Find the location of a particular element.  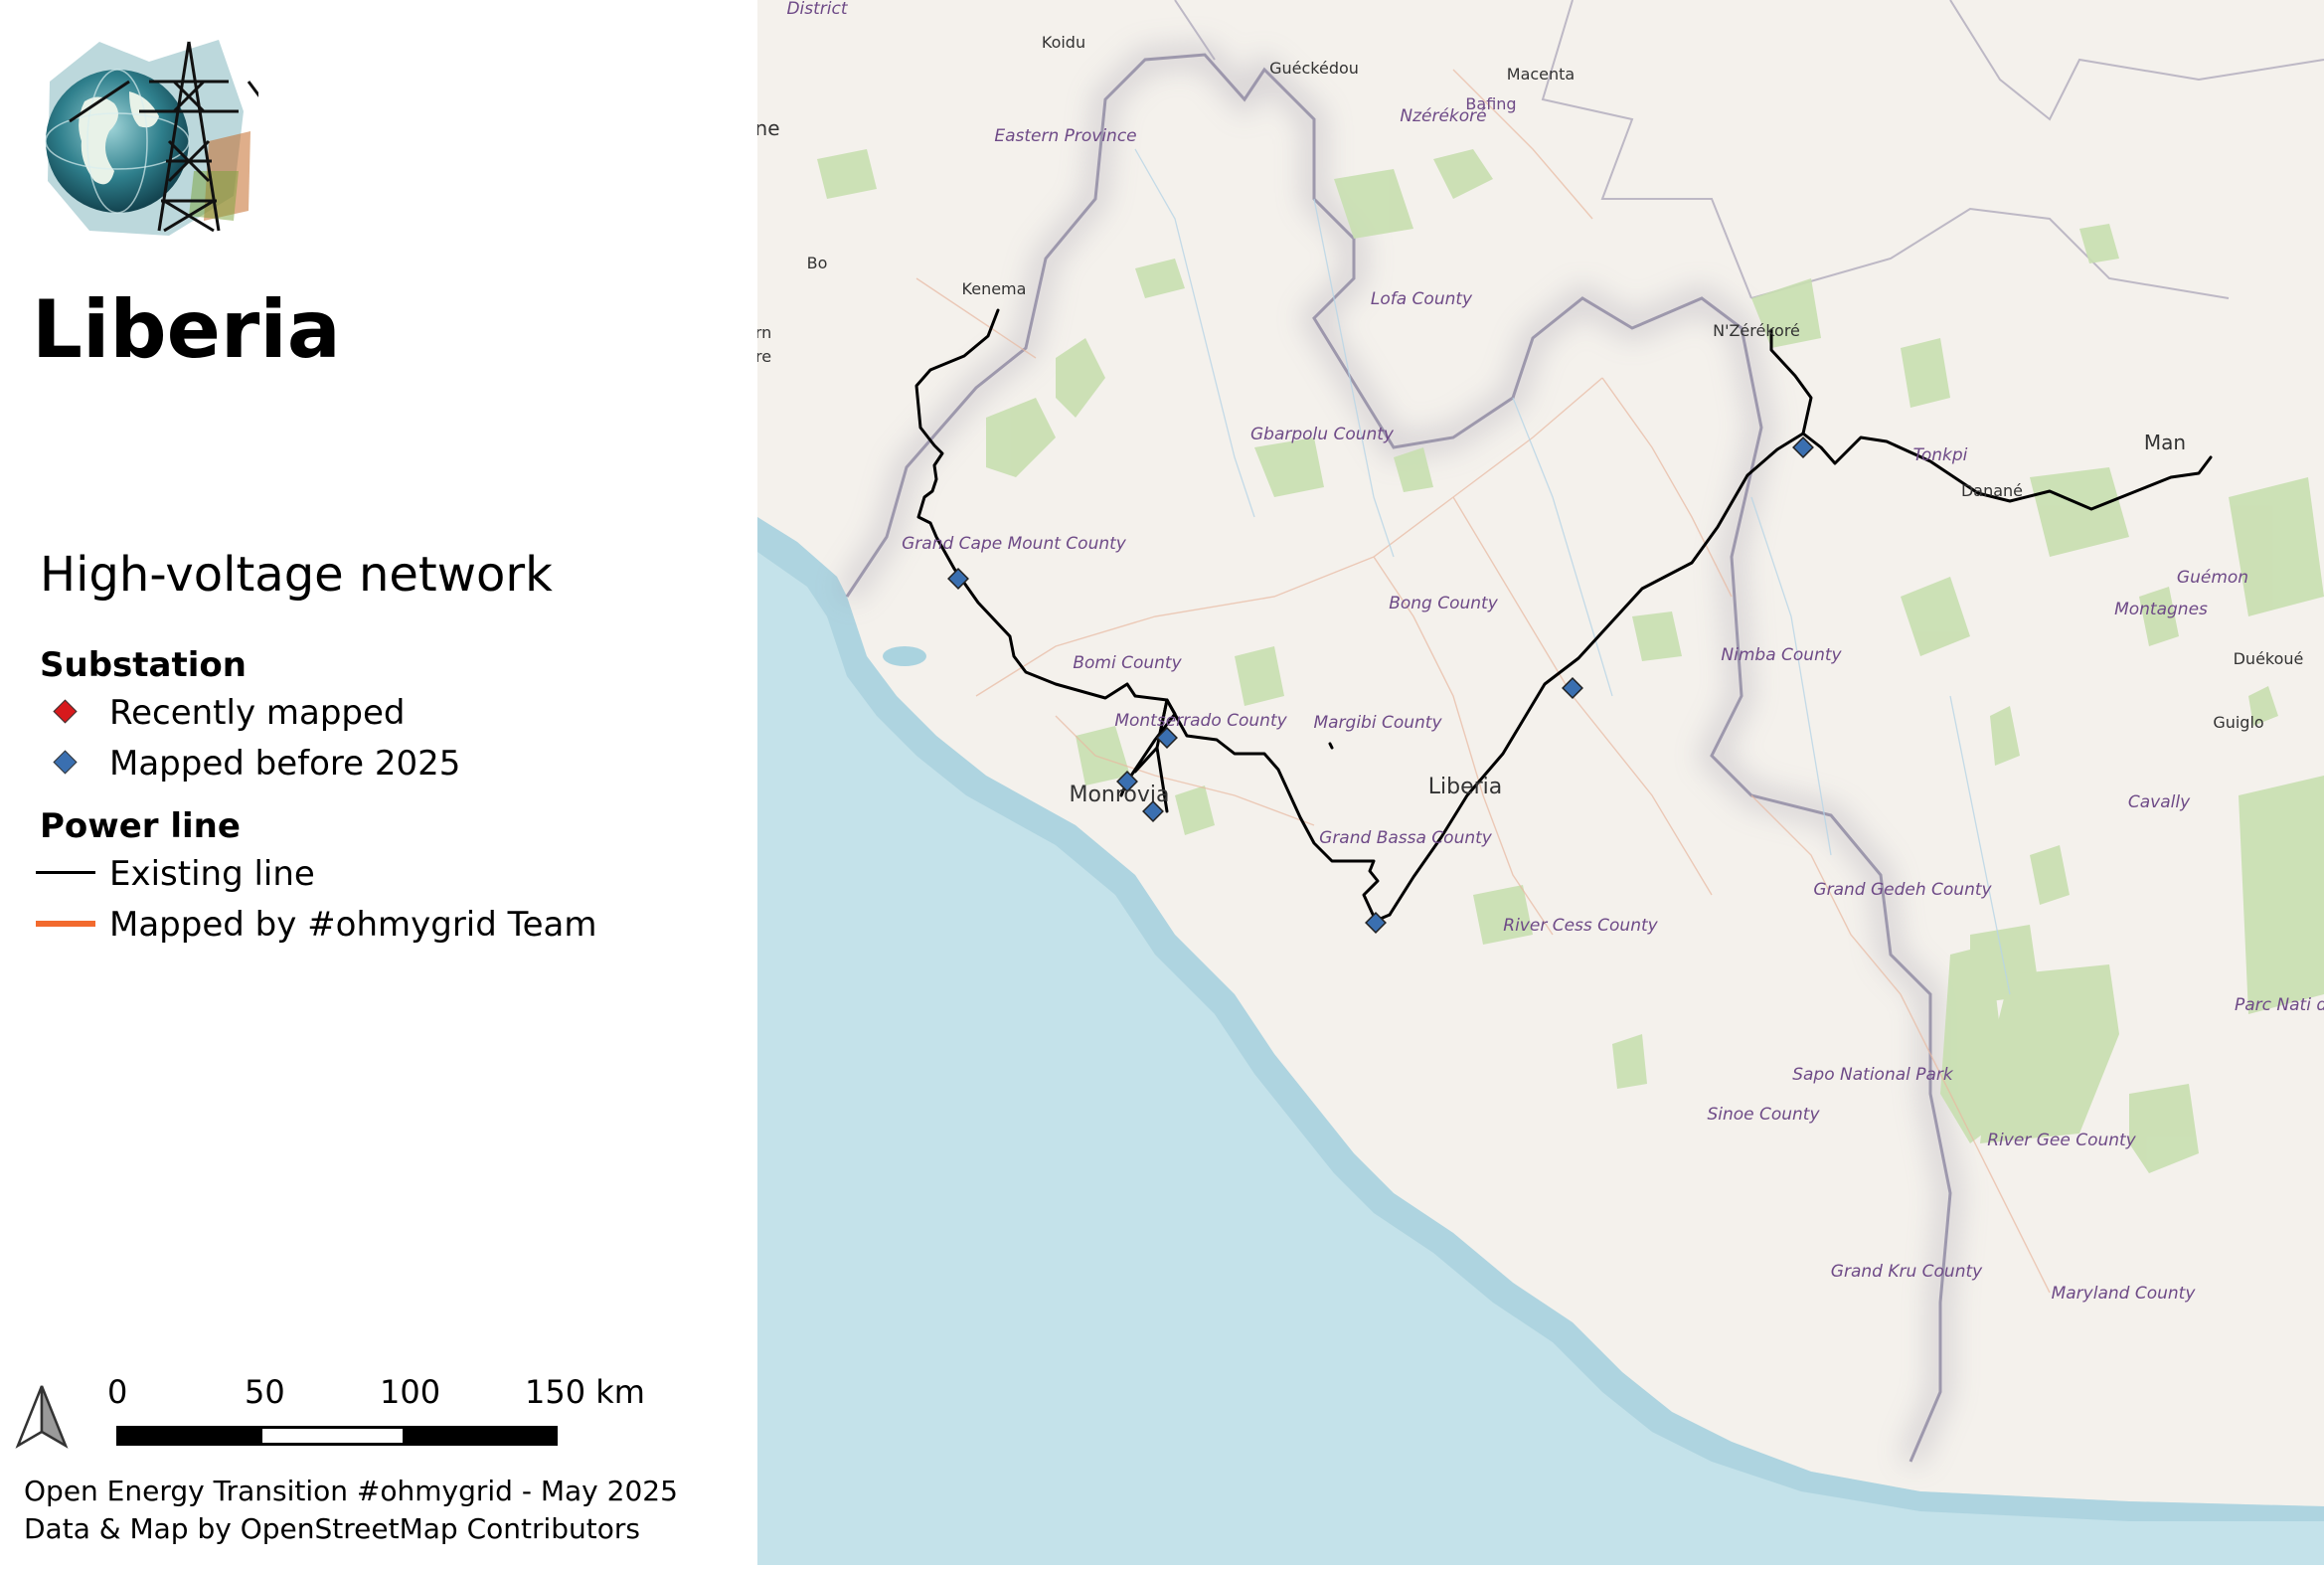

label-bafing: Bafing is located at coordinates (1490, 103).